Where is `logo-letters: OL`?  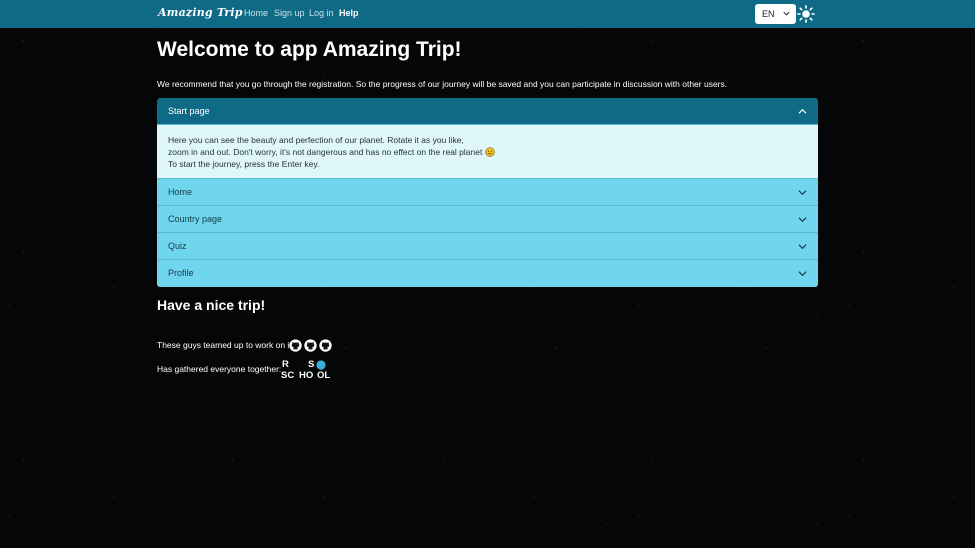 logo-letters: OL is located at coordinates (323, 375).